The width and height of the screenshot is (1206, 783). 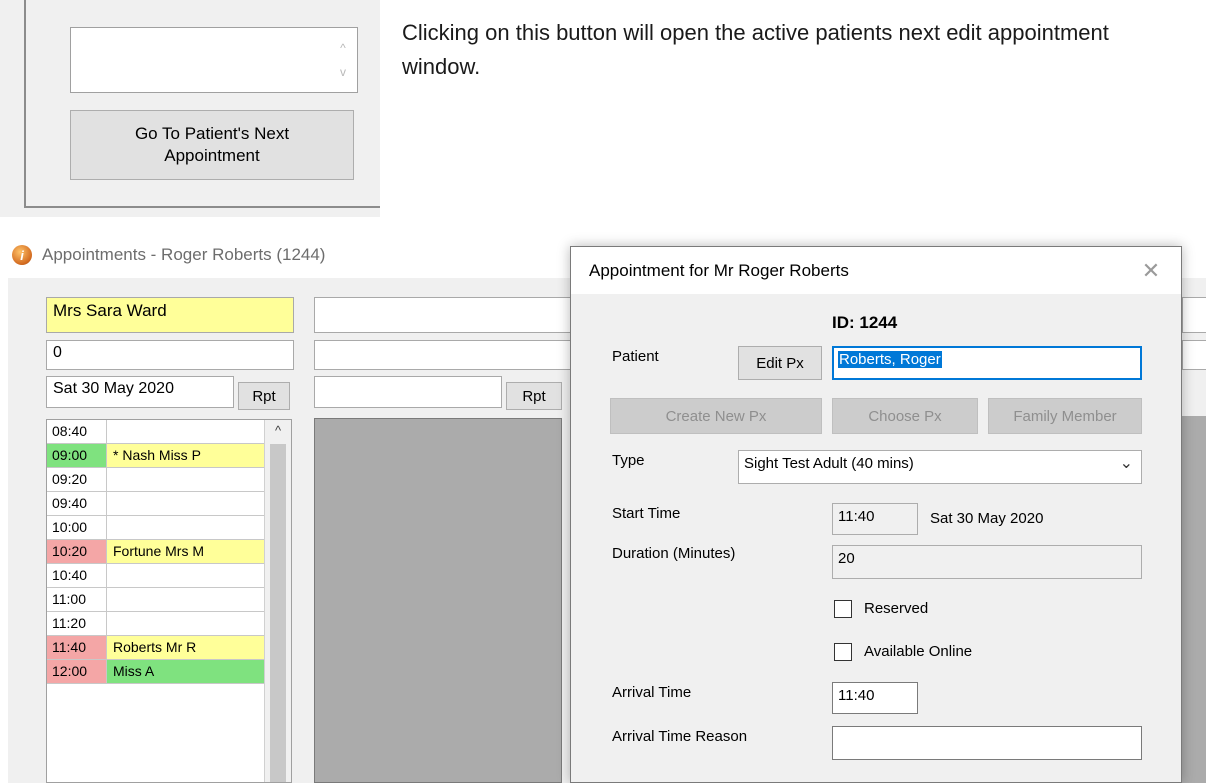 What do you see at coordinates (1126, 463) in the screenshot?
I see `chevron-down-icon: ⌄` at bounding box center [1126, 463].